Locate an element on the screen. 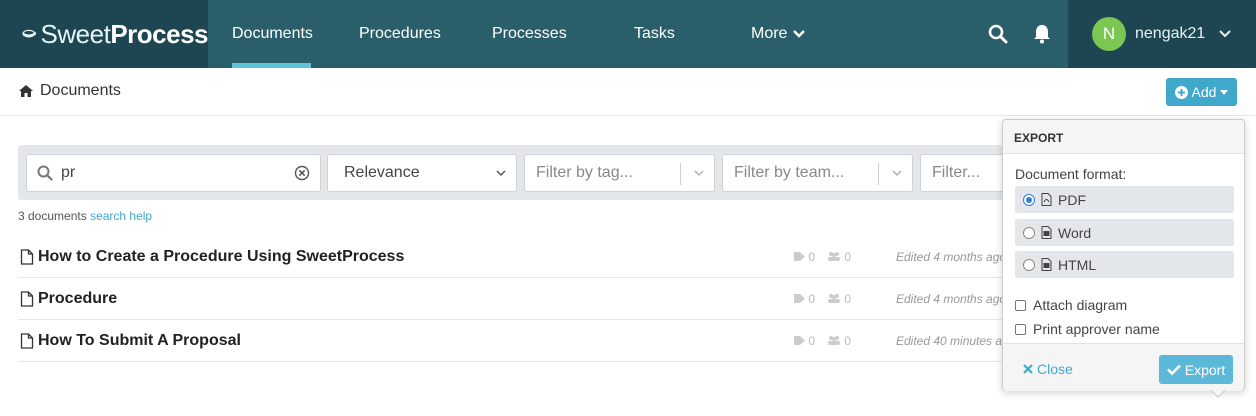 The height and width of the screenshot is (416, 1256). attach-diagram-checkbox is located at coordinates (1020, 305).